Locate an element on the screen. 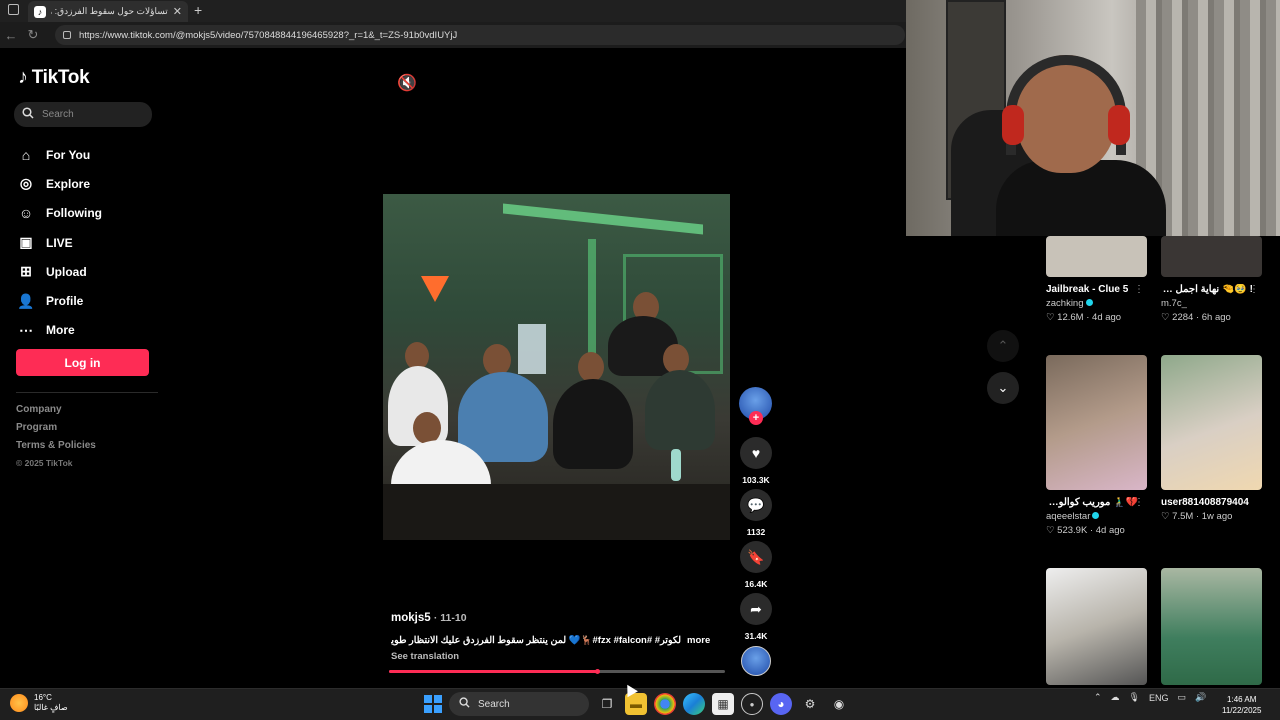 The width and height of the screenshot is (1280, 720). live-icon: ▣ is located at coordinates (26, 242).